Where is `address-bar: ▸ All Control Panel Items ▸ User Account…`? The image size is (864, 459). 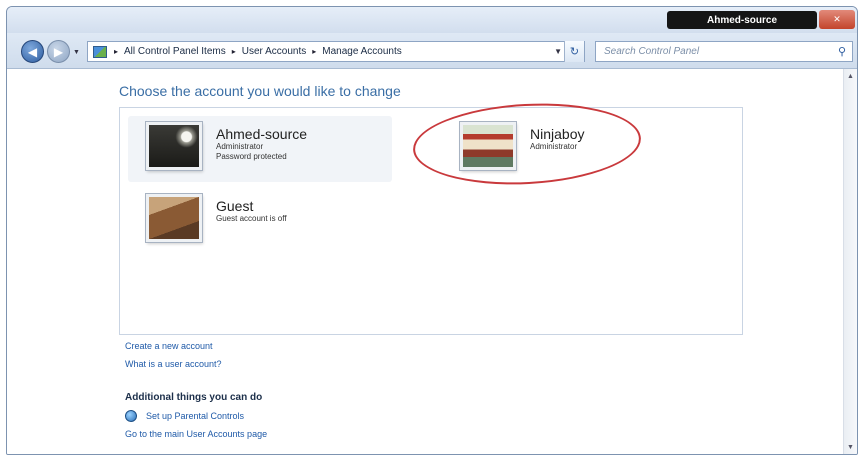 address-bar: ▸ All Control Panel Items ▸ User Account… is located at coordinates (336, 51).